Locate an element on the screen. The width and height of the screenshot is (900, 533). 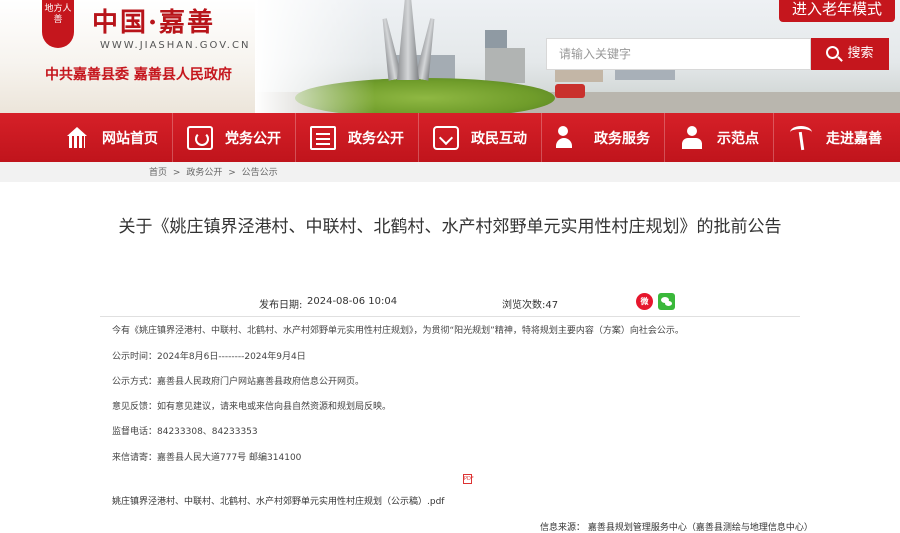
article-paragraph: 来信请寄：嘉善县人民大道777号 邮编314100 is located at coordinates (207, 458).